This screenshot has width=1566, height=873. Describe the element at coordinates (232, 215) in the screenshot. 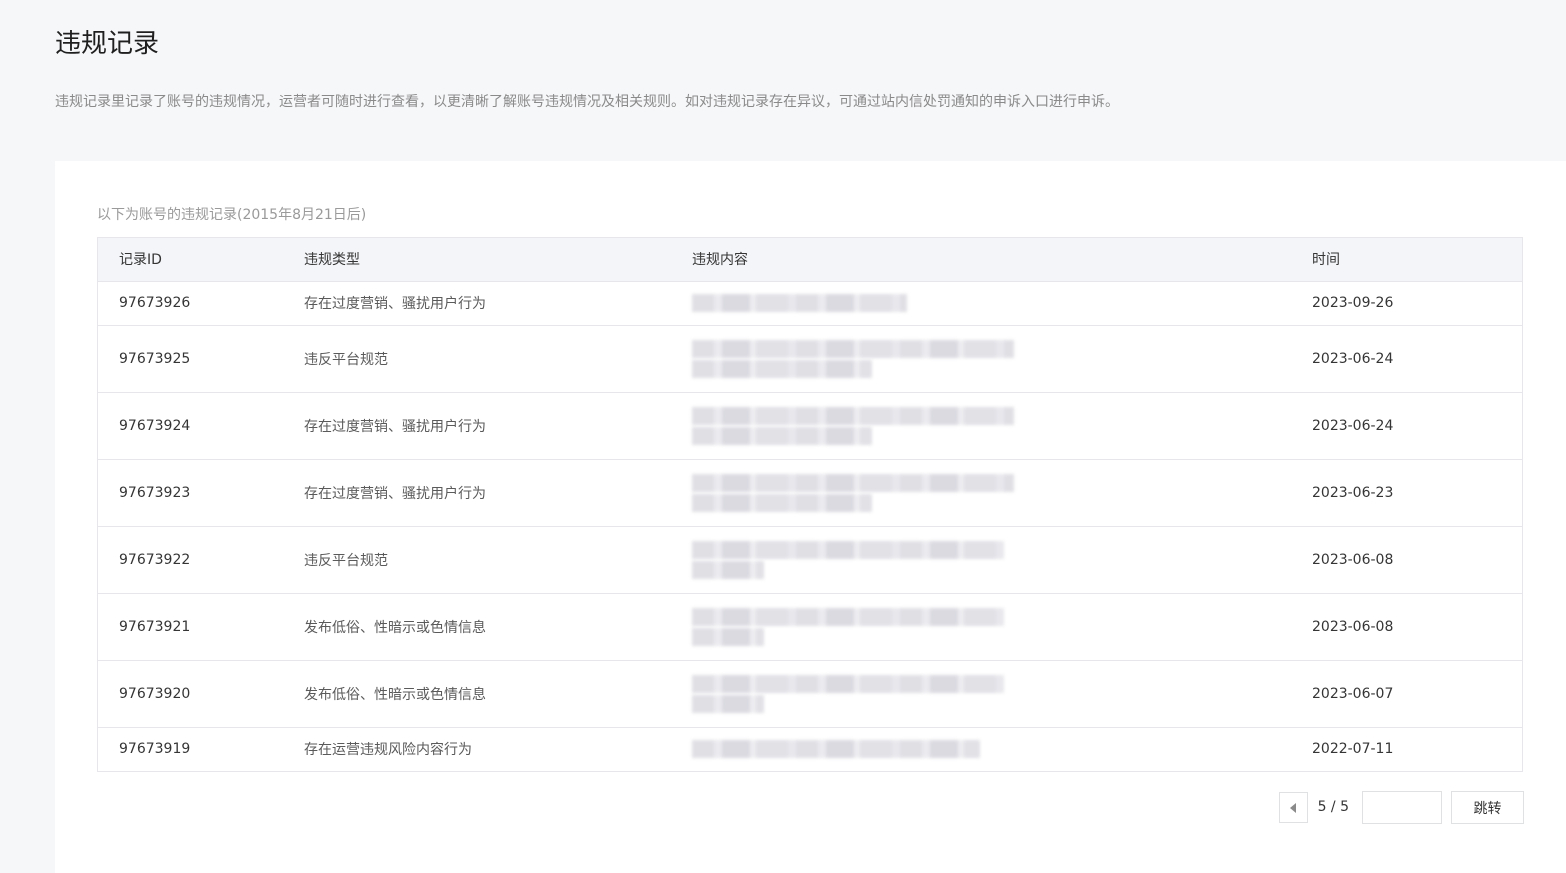

I see `table-caption: 以下为账号的违规记录(2015年8月21日后)` at that location.